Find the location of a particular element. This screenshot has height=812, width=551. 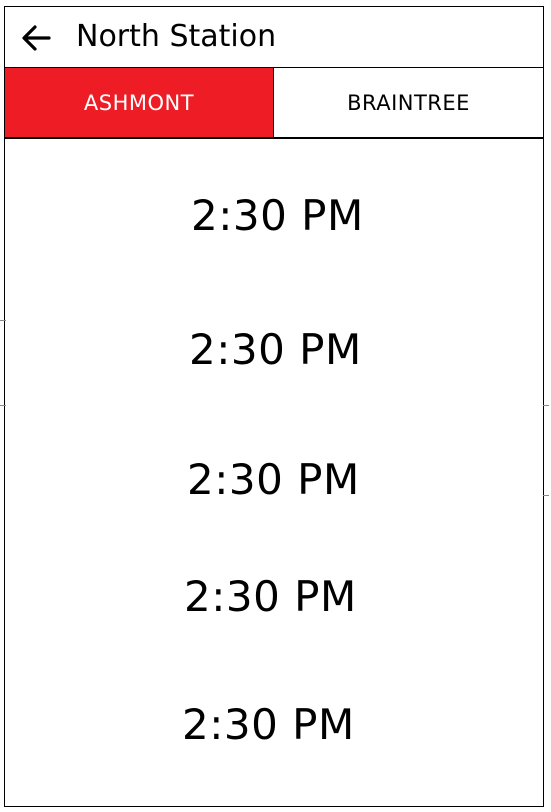

page-title: North Station is located at coordinates (176, 36).